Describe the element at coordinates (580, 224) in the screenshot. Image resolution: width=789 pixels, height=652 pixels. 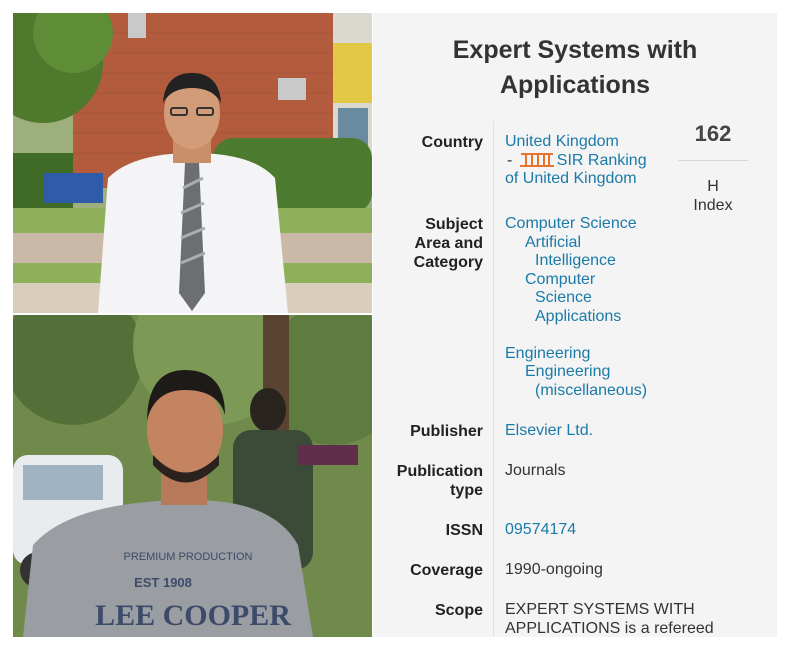
I see `subject-area-computer-science: Computer Science` at that location.